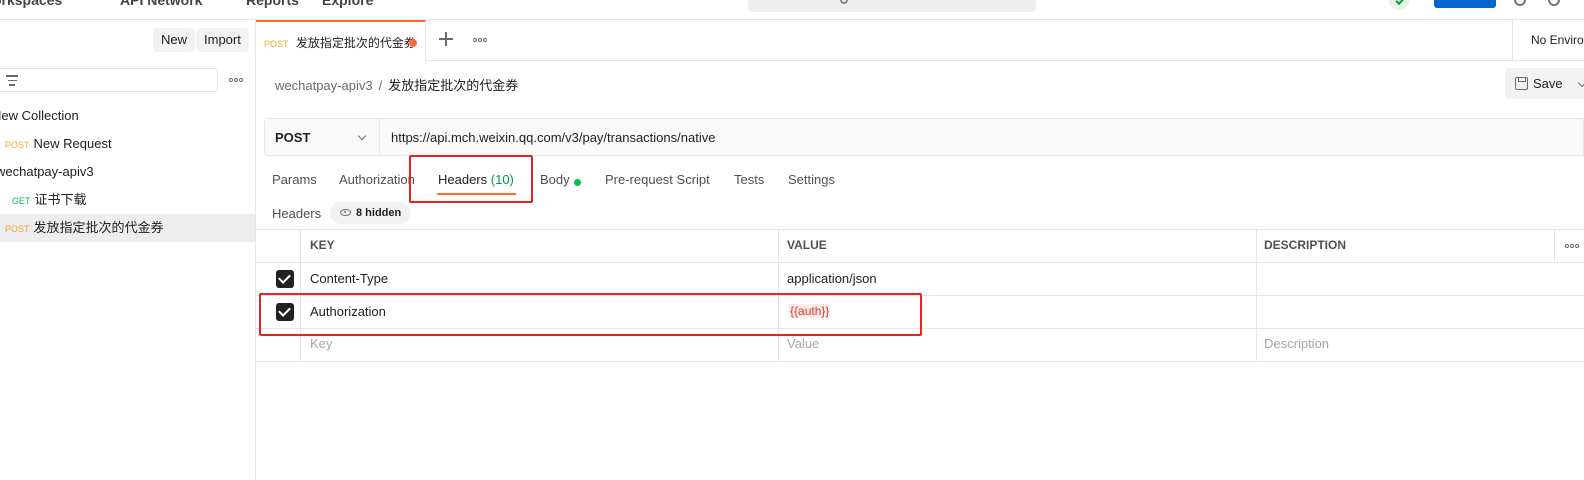 The height and width of the screenshot is (480, 1584). I want to click on chevron-down-icon, so click(362, 136).